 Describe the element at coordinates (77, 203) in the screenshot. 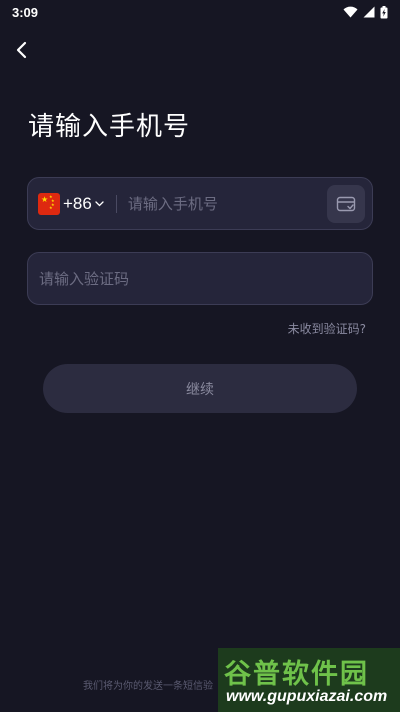

I see `country-code-label: +86` at that location.